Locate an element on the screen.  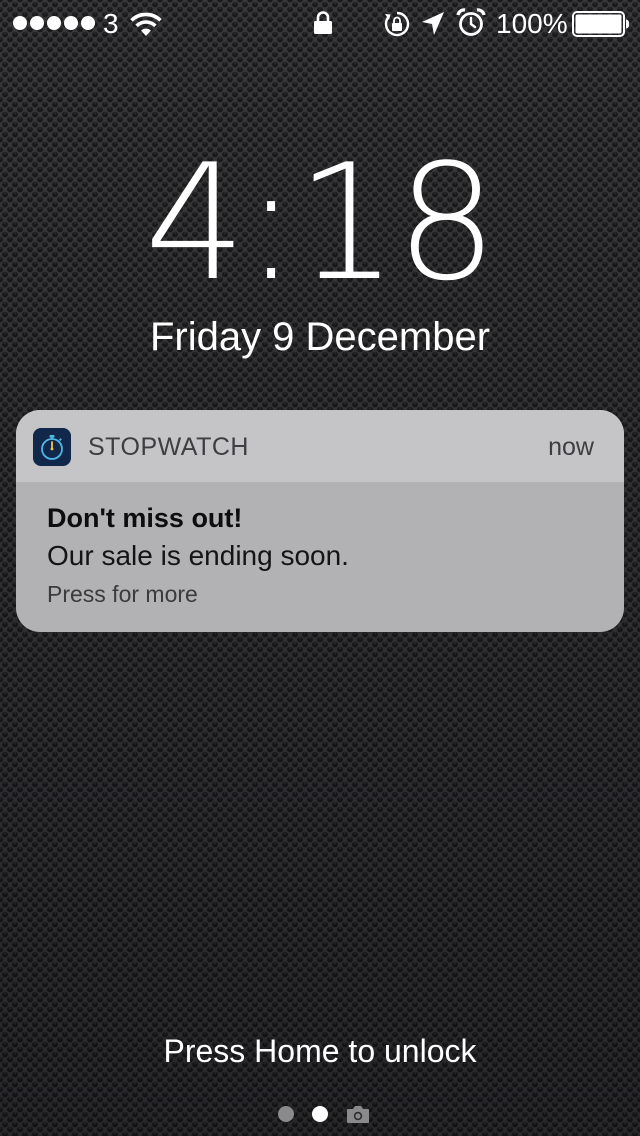
battery-icon is located at coordinates (601, 26).